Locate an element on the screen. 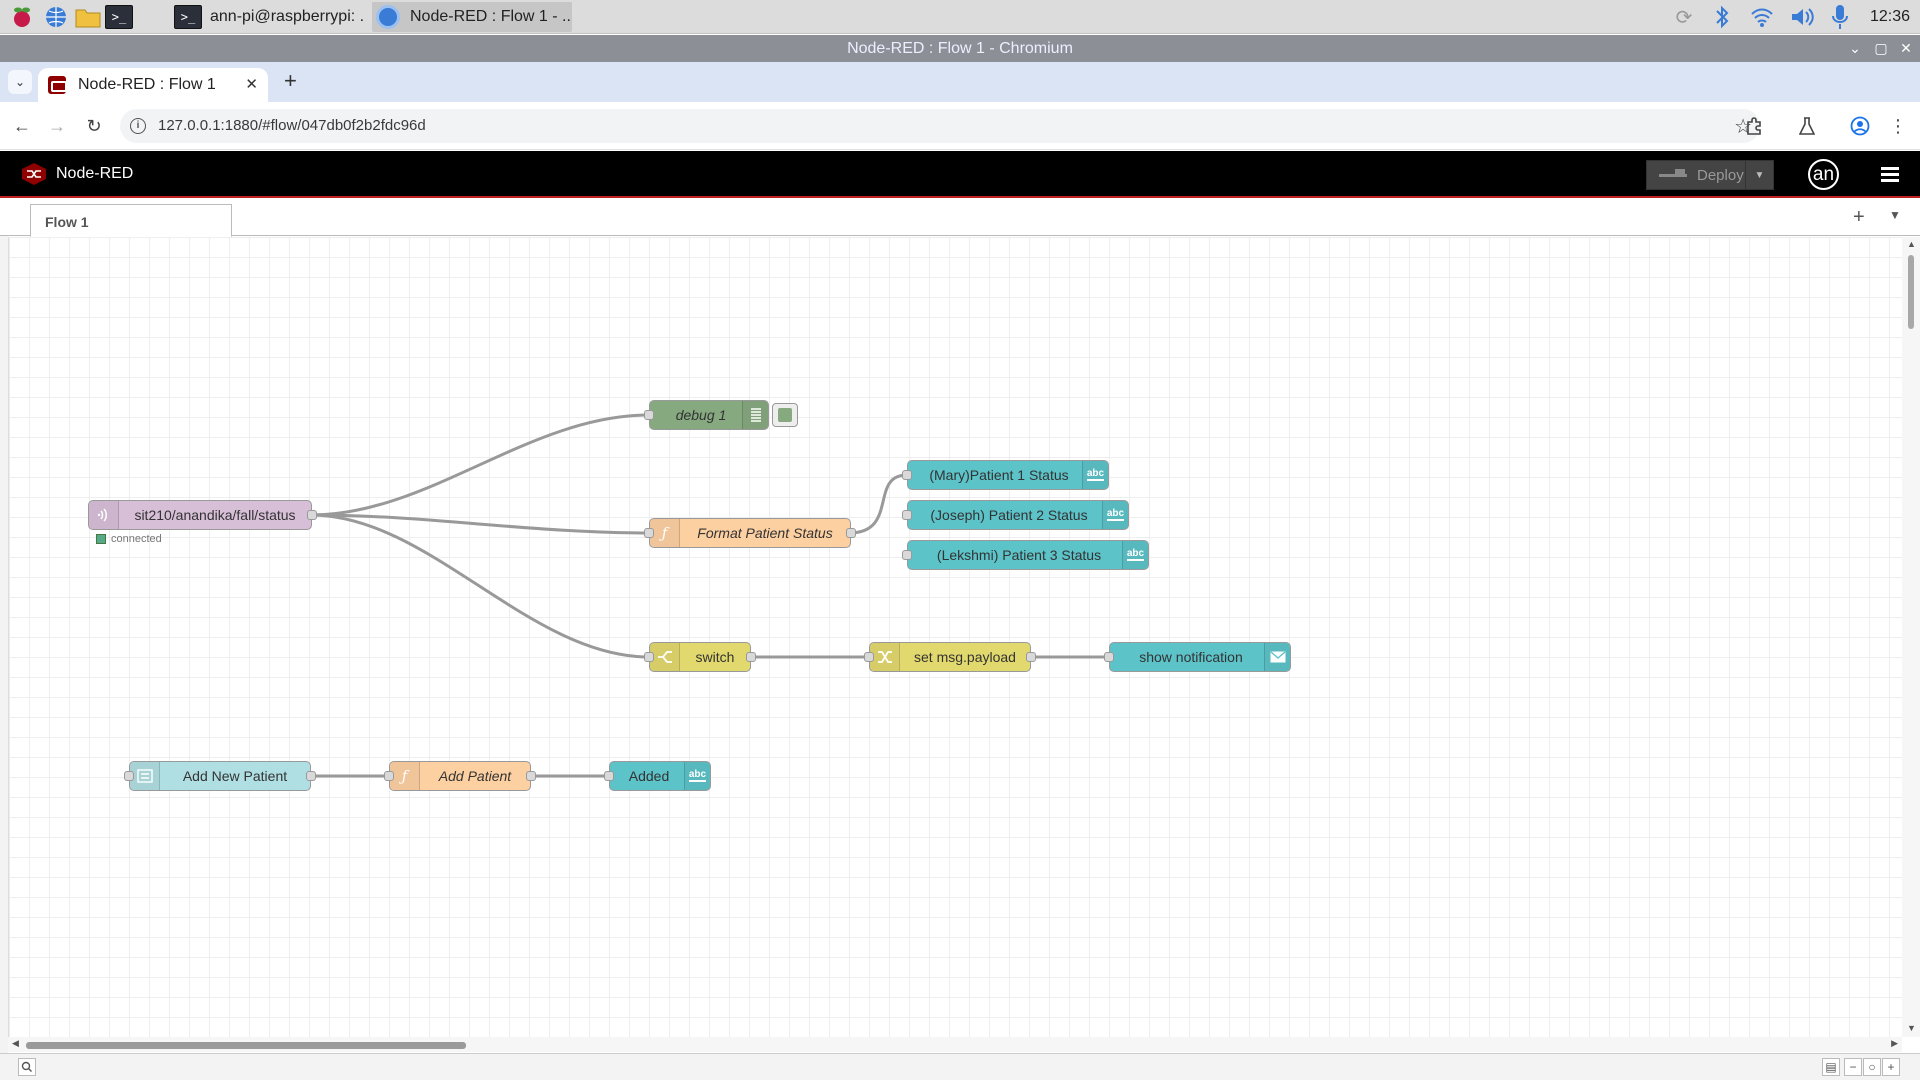 This screenshot has width=1920, height=1080. deploy-dropdown-icon: ▼ is located at coordinates (1759, 175).